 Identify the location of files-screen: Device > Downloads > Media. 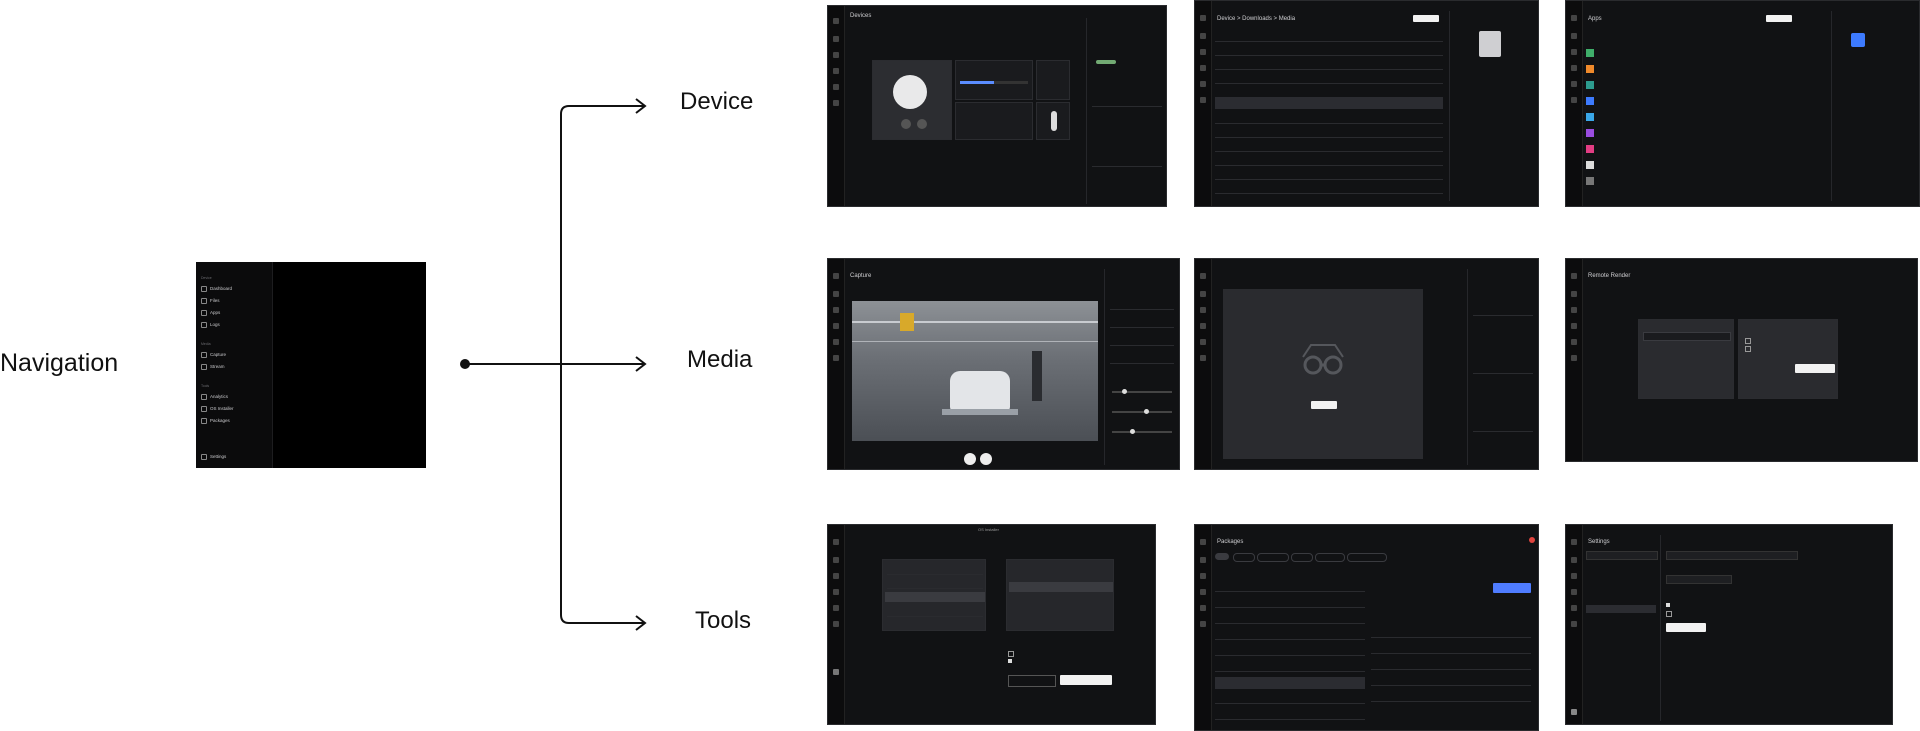
(1366, 103).